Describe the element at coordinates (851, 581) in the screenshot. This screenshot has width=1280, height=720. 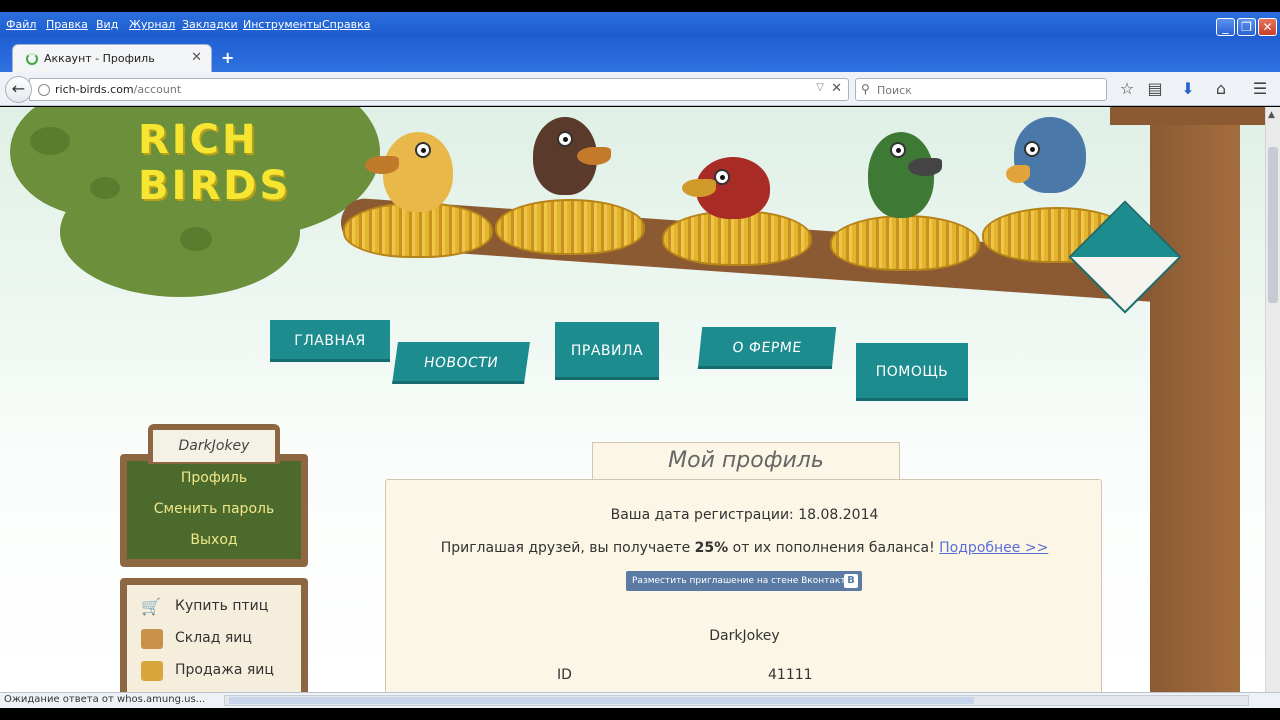
I see `vk-badge-icon: B` at that location.